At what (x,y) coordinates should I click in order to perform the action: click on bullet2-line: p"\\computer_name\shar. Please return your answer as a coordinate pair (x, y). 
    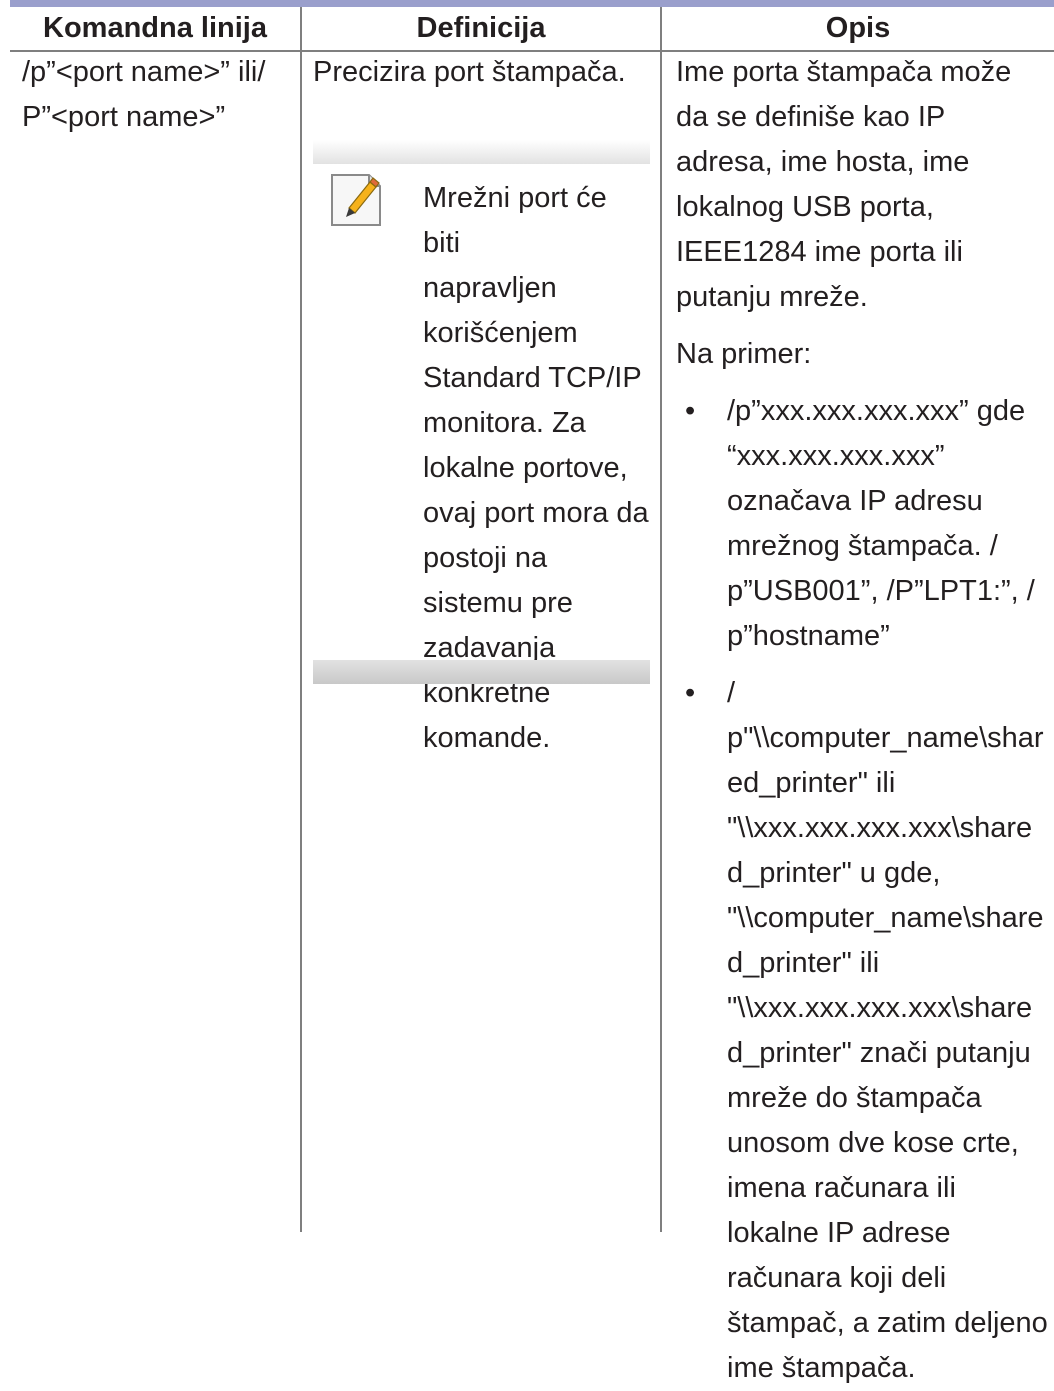
    Looking at the image, I should click on (885, 738).